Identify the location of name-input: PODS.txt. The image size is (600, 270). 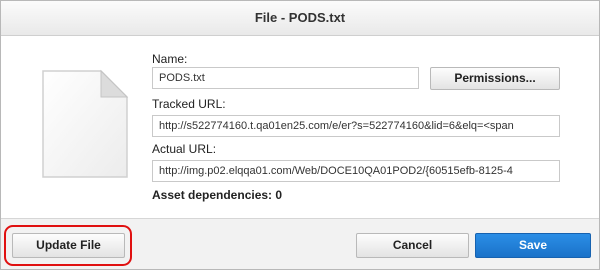
(285, 78).